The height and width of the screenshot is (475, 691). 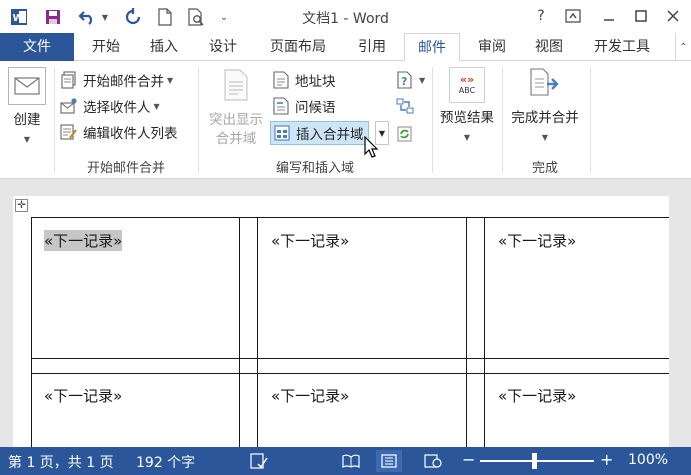 What do you see at coordinates (110, 106) in the screenshot?
I see `select-recipients-button: 选择收件人 ▼` at bounding box center [110, 106].